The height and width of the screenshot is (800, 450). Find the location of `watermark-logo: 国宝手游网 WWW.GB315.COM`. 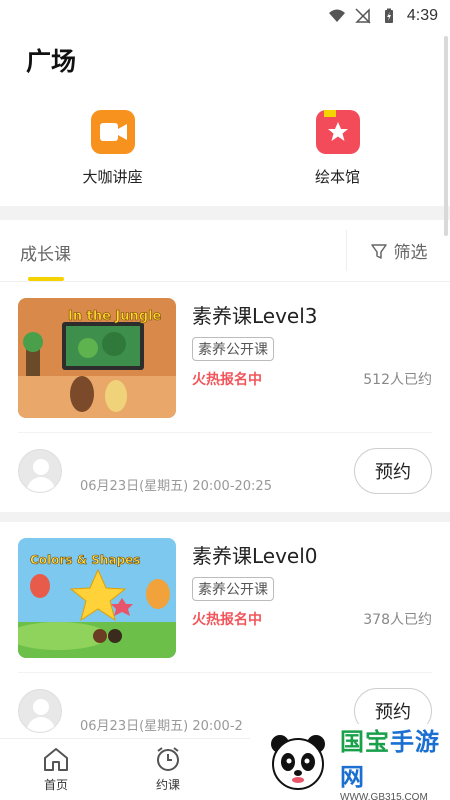

watermark-logo: 国宝手游网 WWW.GB315.COM is located at coordinates (350, 762).